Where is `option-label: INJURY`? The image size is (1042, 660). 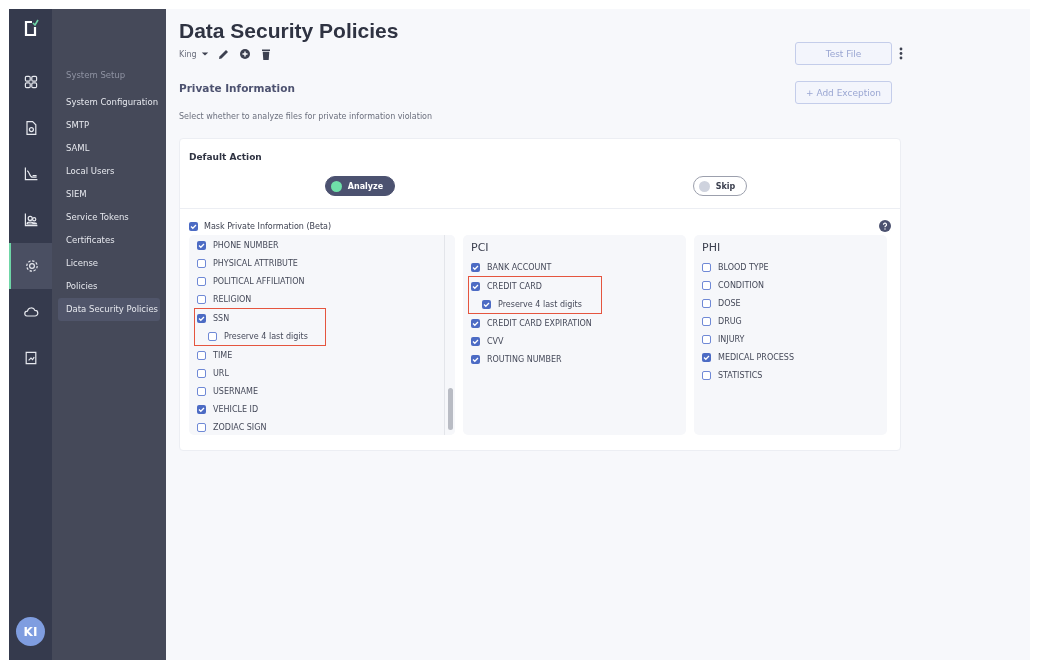
option-label: INJURY is located at coordinates (731, 339).